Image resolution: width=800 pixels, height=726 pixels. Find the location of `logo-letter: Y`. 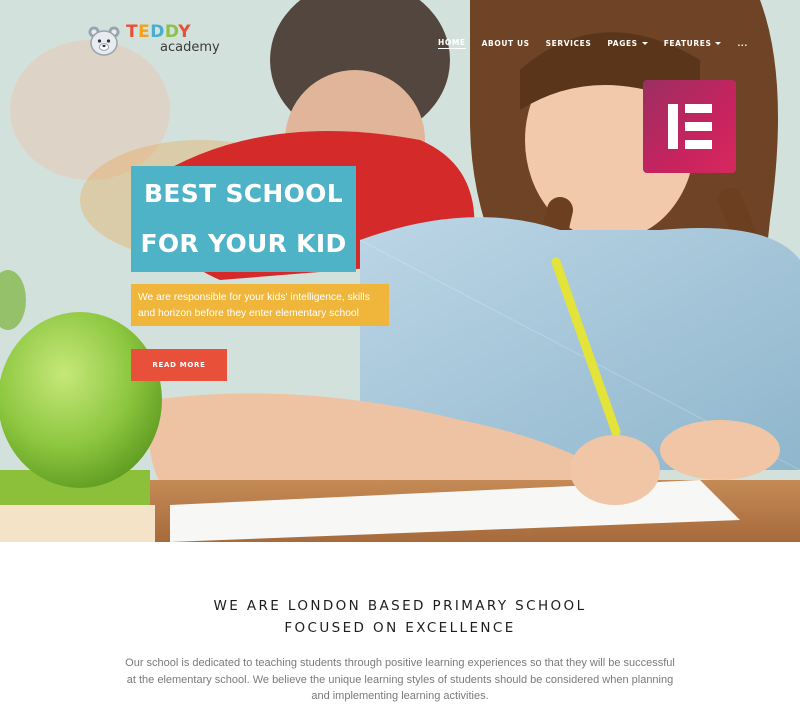

logo-letter: Y is located at coordinates (185, 32).